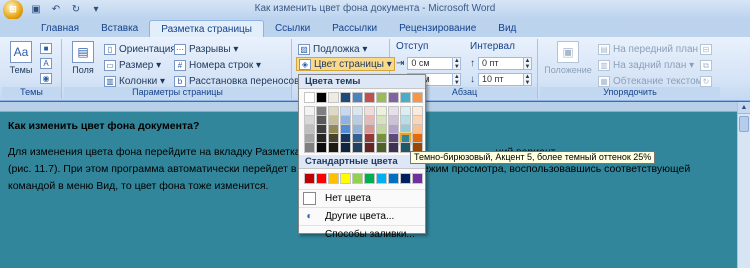 The image size is (750, 268). Describe the element at coordinates (304, 49) in the screenshot. I see `watermark-icon: ▨` at that location.